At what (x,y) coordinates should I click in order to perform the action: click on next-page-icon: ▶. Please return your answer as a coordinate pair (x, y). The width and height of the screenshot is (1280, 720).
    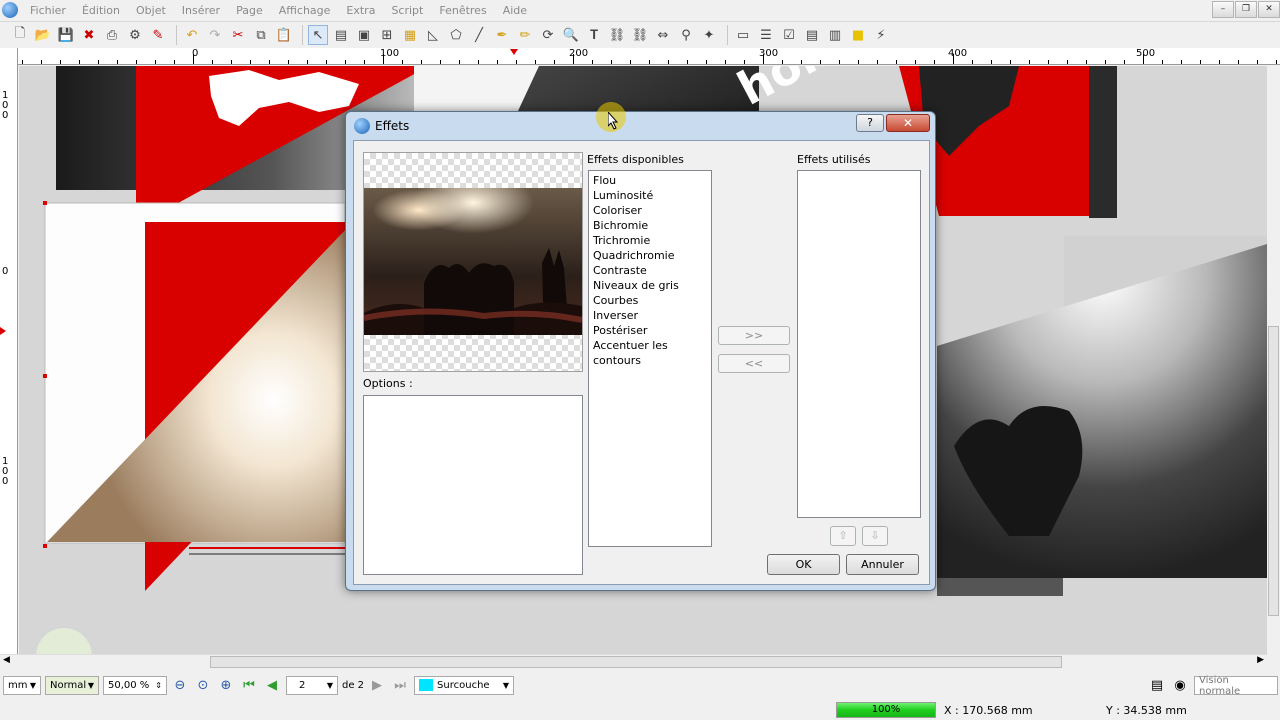
    Looking at the image, I should click on (377, 685).